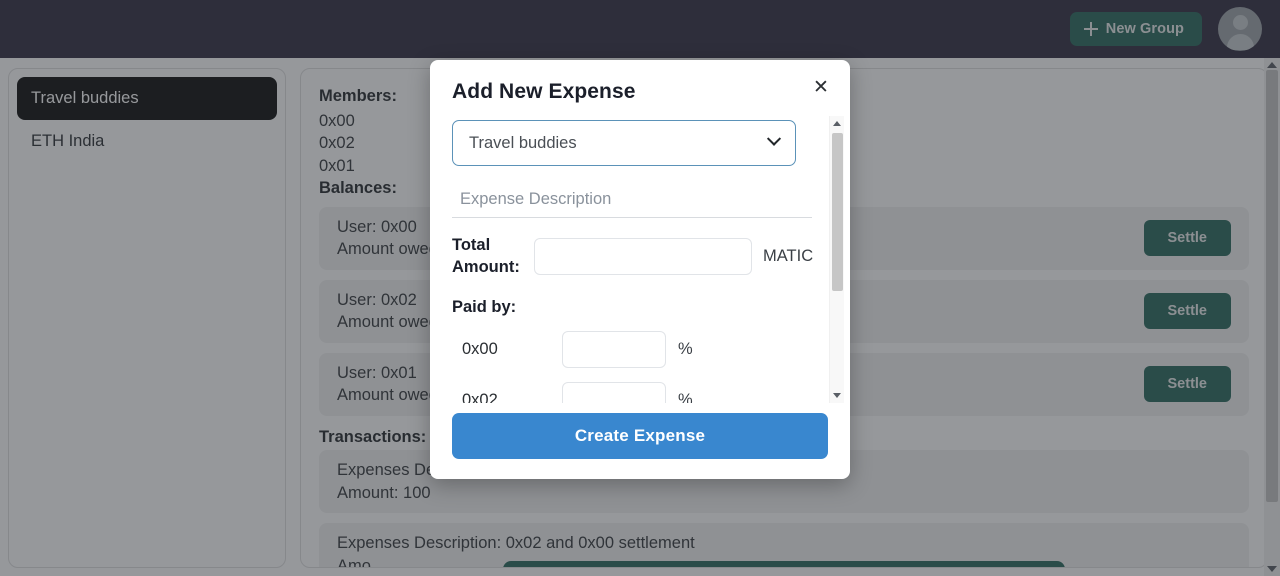 This screenshot has height=576, width=1280. I want to click on currency-unit-label: MATIC, so click(788, 255).